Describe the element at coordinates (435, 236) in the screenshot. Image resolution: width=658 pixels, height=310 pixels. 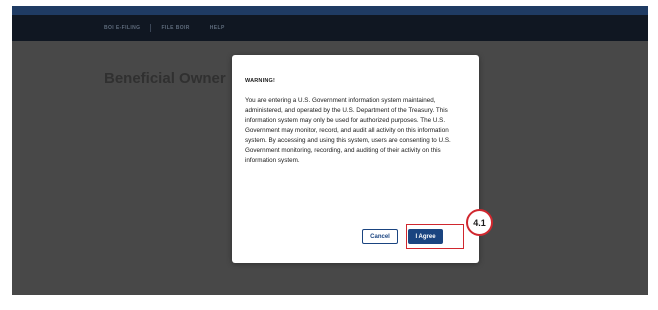
I see `step-highlight-box` at that location.